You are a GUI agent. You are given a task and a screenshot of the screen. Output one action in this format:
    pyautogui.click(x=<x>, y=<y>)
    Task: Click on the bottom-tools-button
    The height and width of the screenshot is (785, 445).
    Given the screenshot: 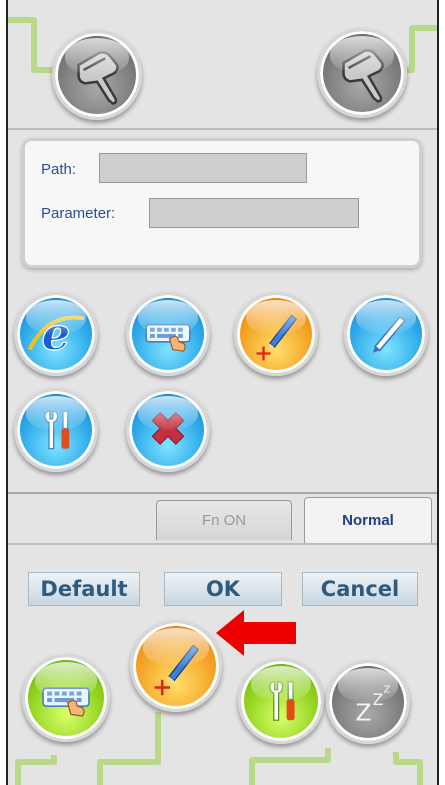 What is the action you would take?
    pyautogui.click(x=281, y=701)
    